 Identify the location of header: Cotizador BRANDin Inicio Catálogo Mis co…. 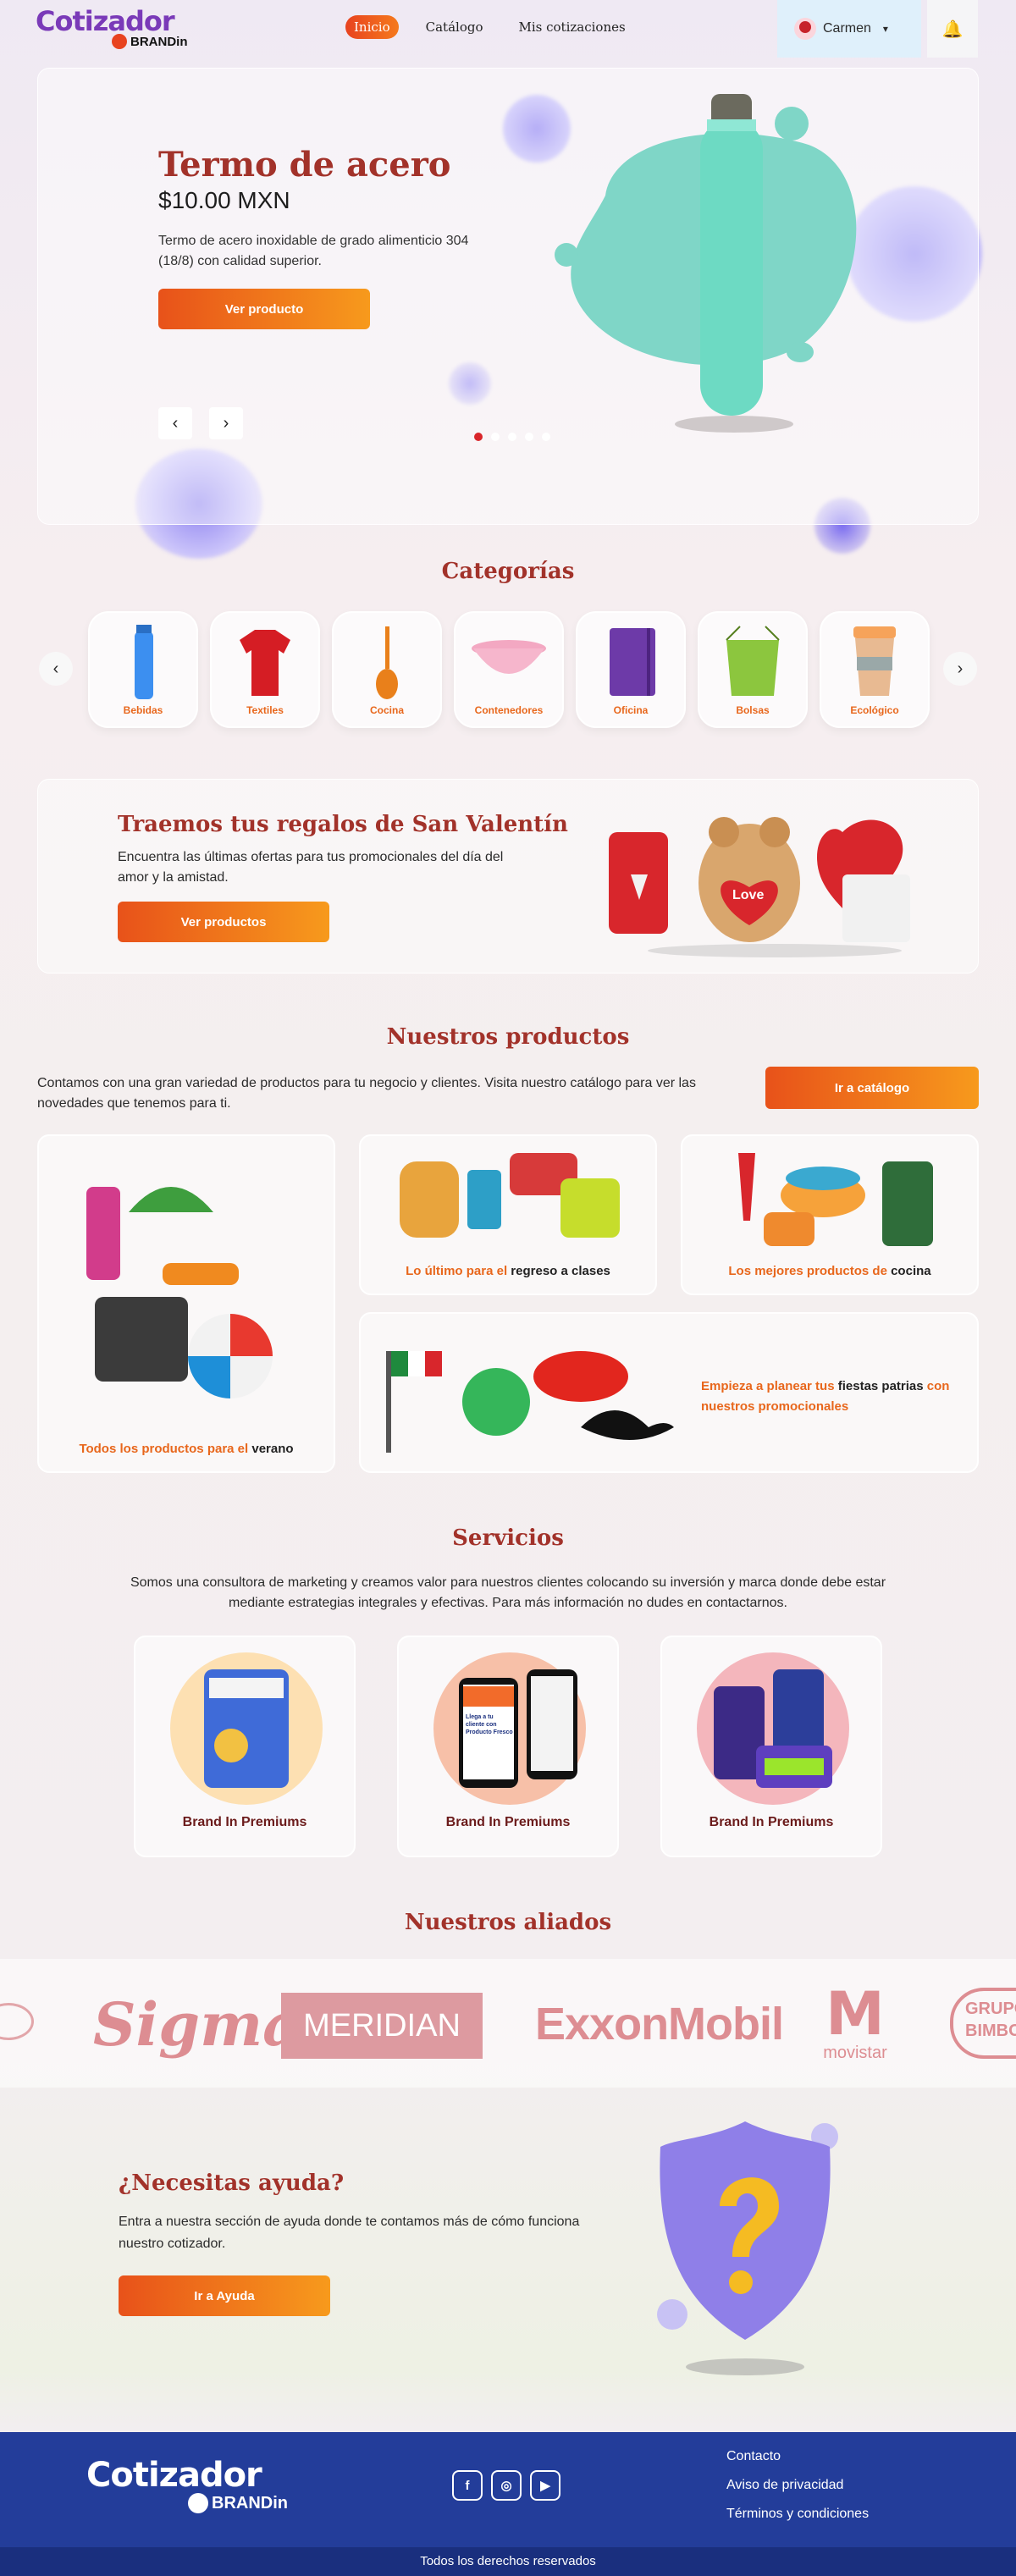
(508, 31).